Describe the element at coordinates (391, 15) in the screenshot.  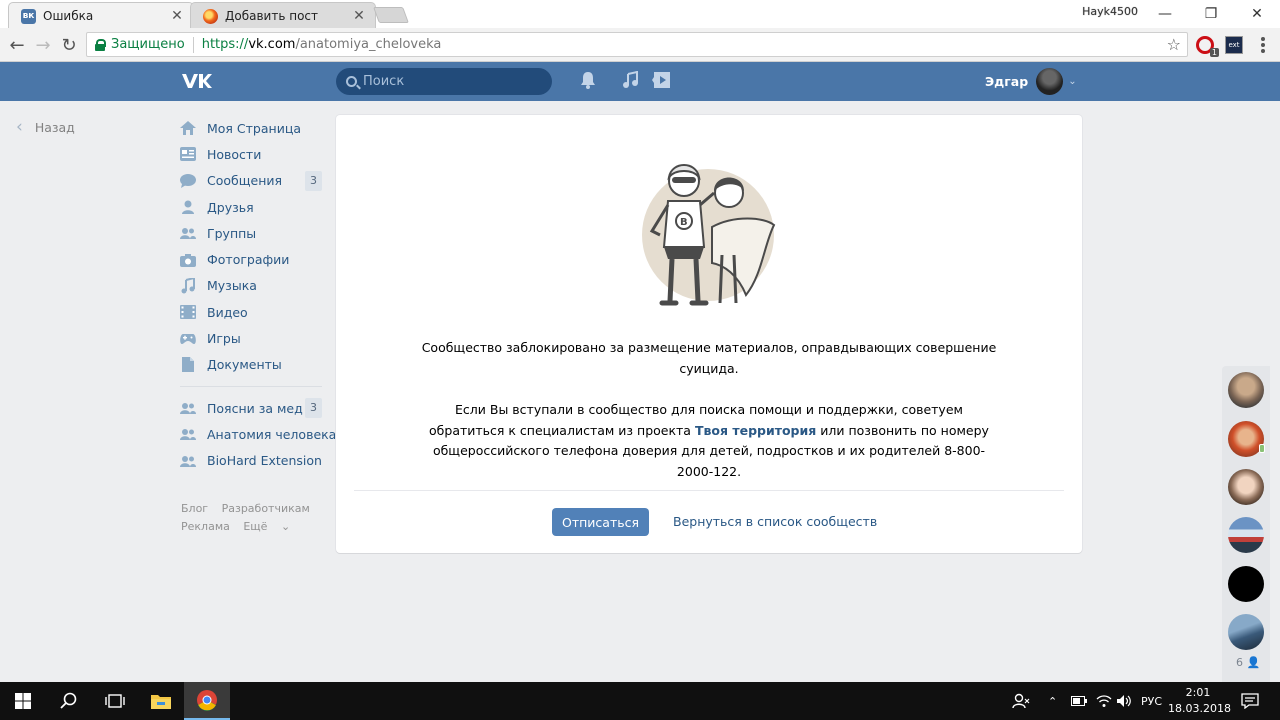
I see `new-tab-button` at that location.